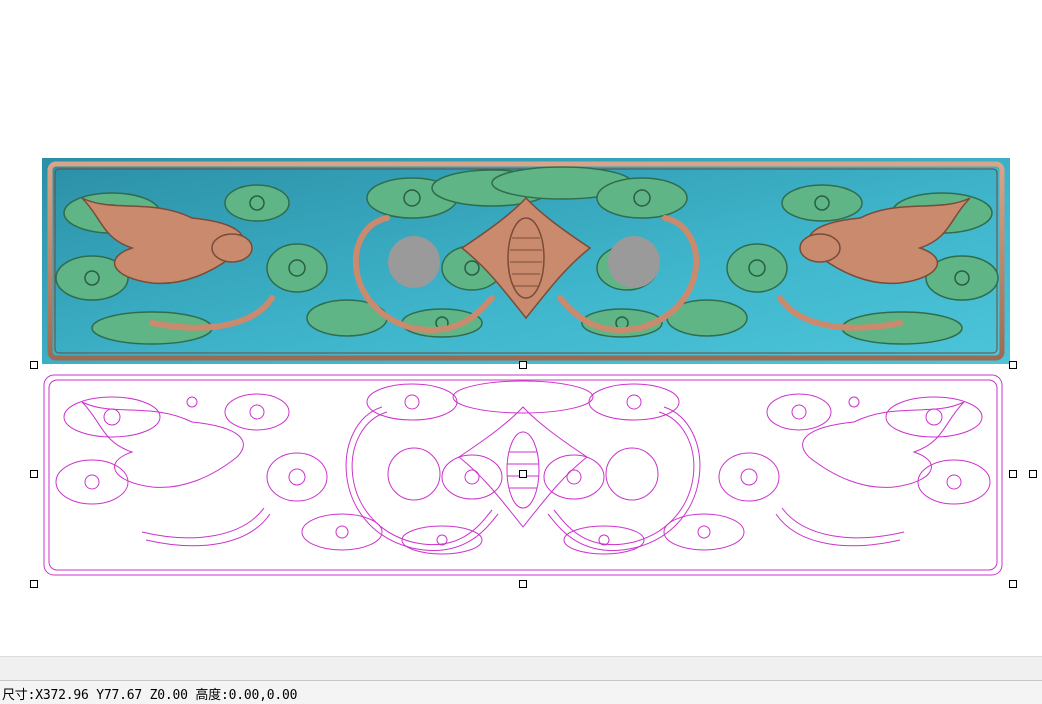 This screenshot has width=1042, height=704. What do you see at coordinates (523, 365) in the screenshot?
I see `selection-handle-top-center` at bounding box center [523, 365].